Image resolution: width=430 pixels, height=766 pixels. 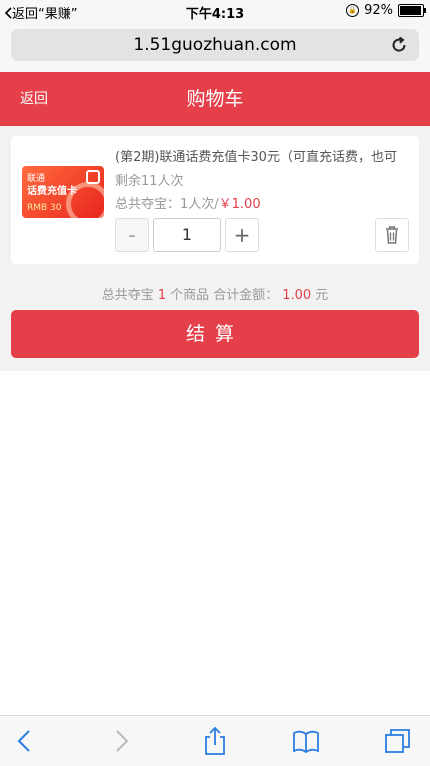 I want to click on battery-percent: 92%, so click(x=378, y=10).